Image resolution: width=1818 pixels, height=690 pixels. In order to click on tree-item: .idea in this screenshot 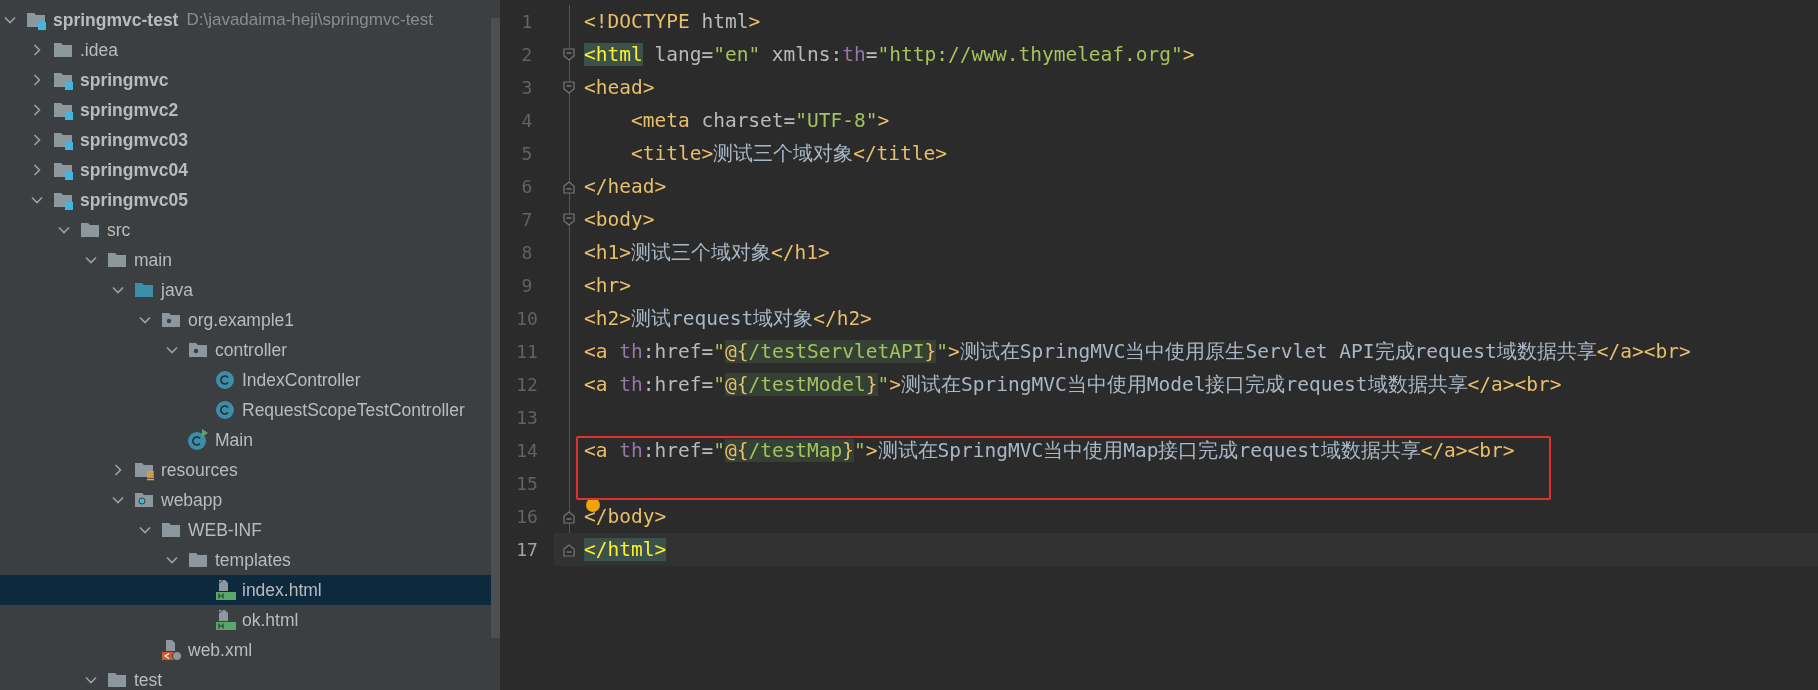, I will do `click(245, 50)`.